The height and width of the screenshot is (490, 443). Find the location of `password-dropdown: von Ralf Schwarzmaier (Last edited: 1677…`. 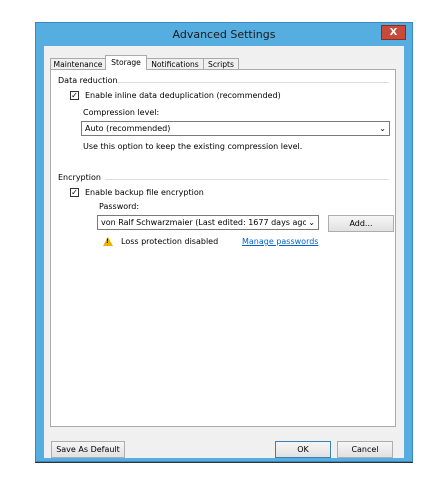

password-dropdown: von Ralf Schwarzmaier (Last edited: 1677… is located at coordinates (208, 222).